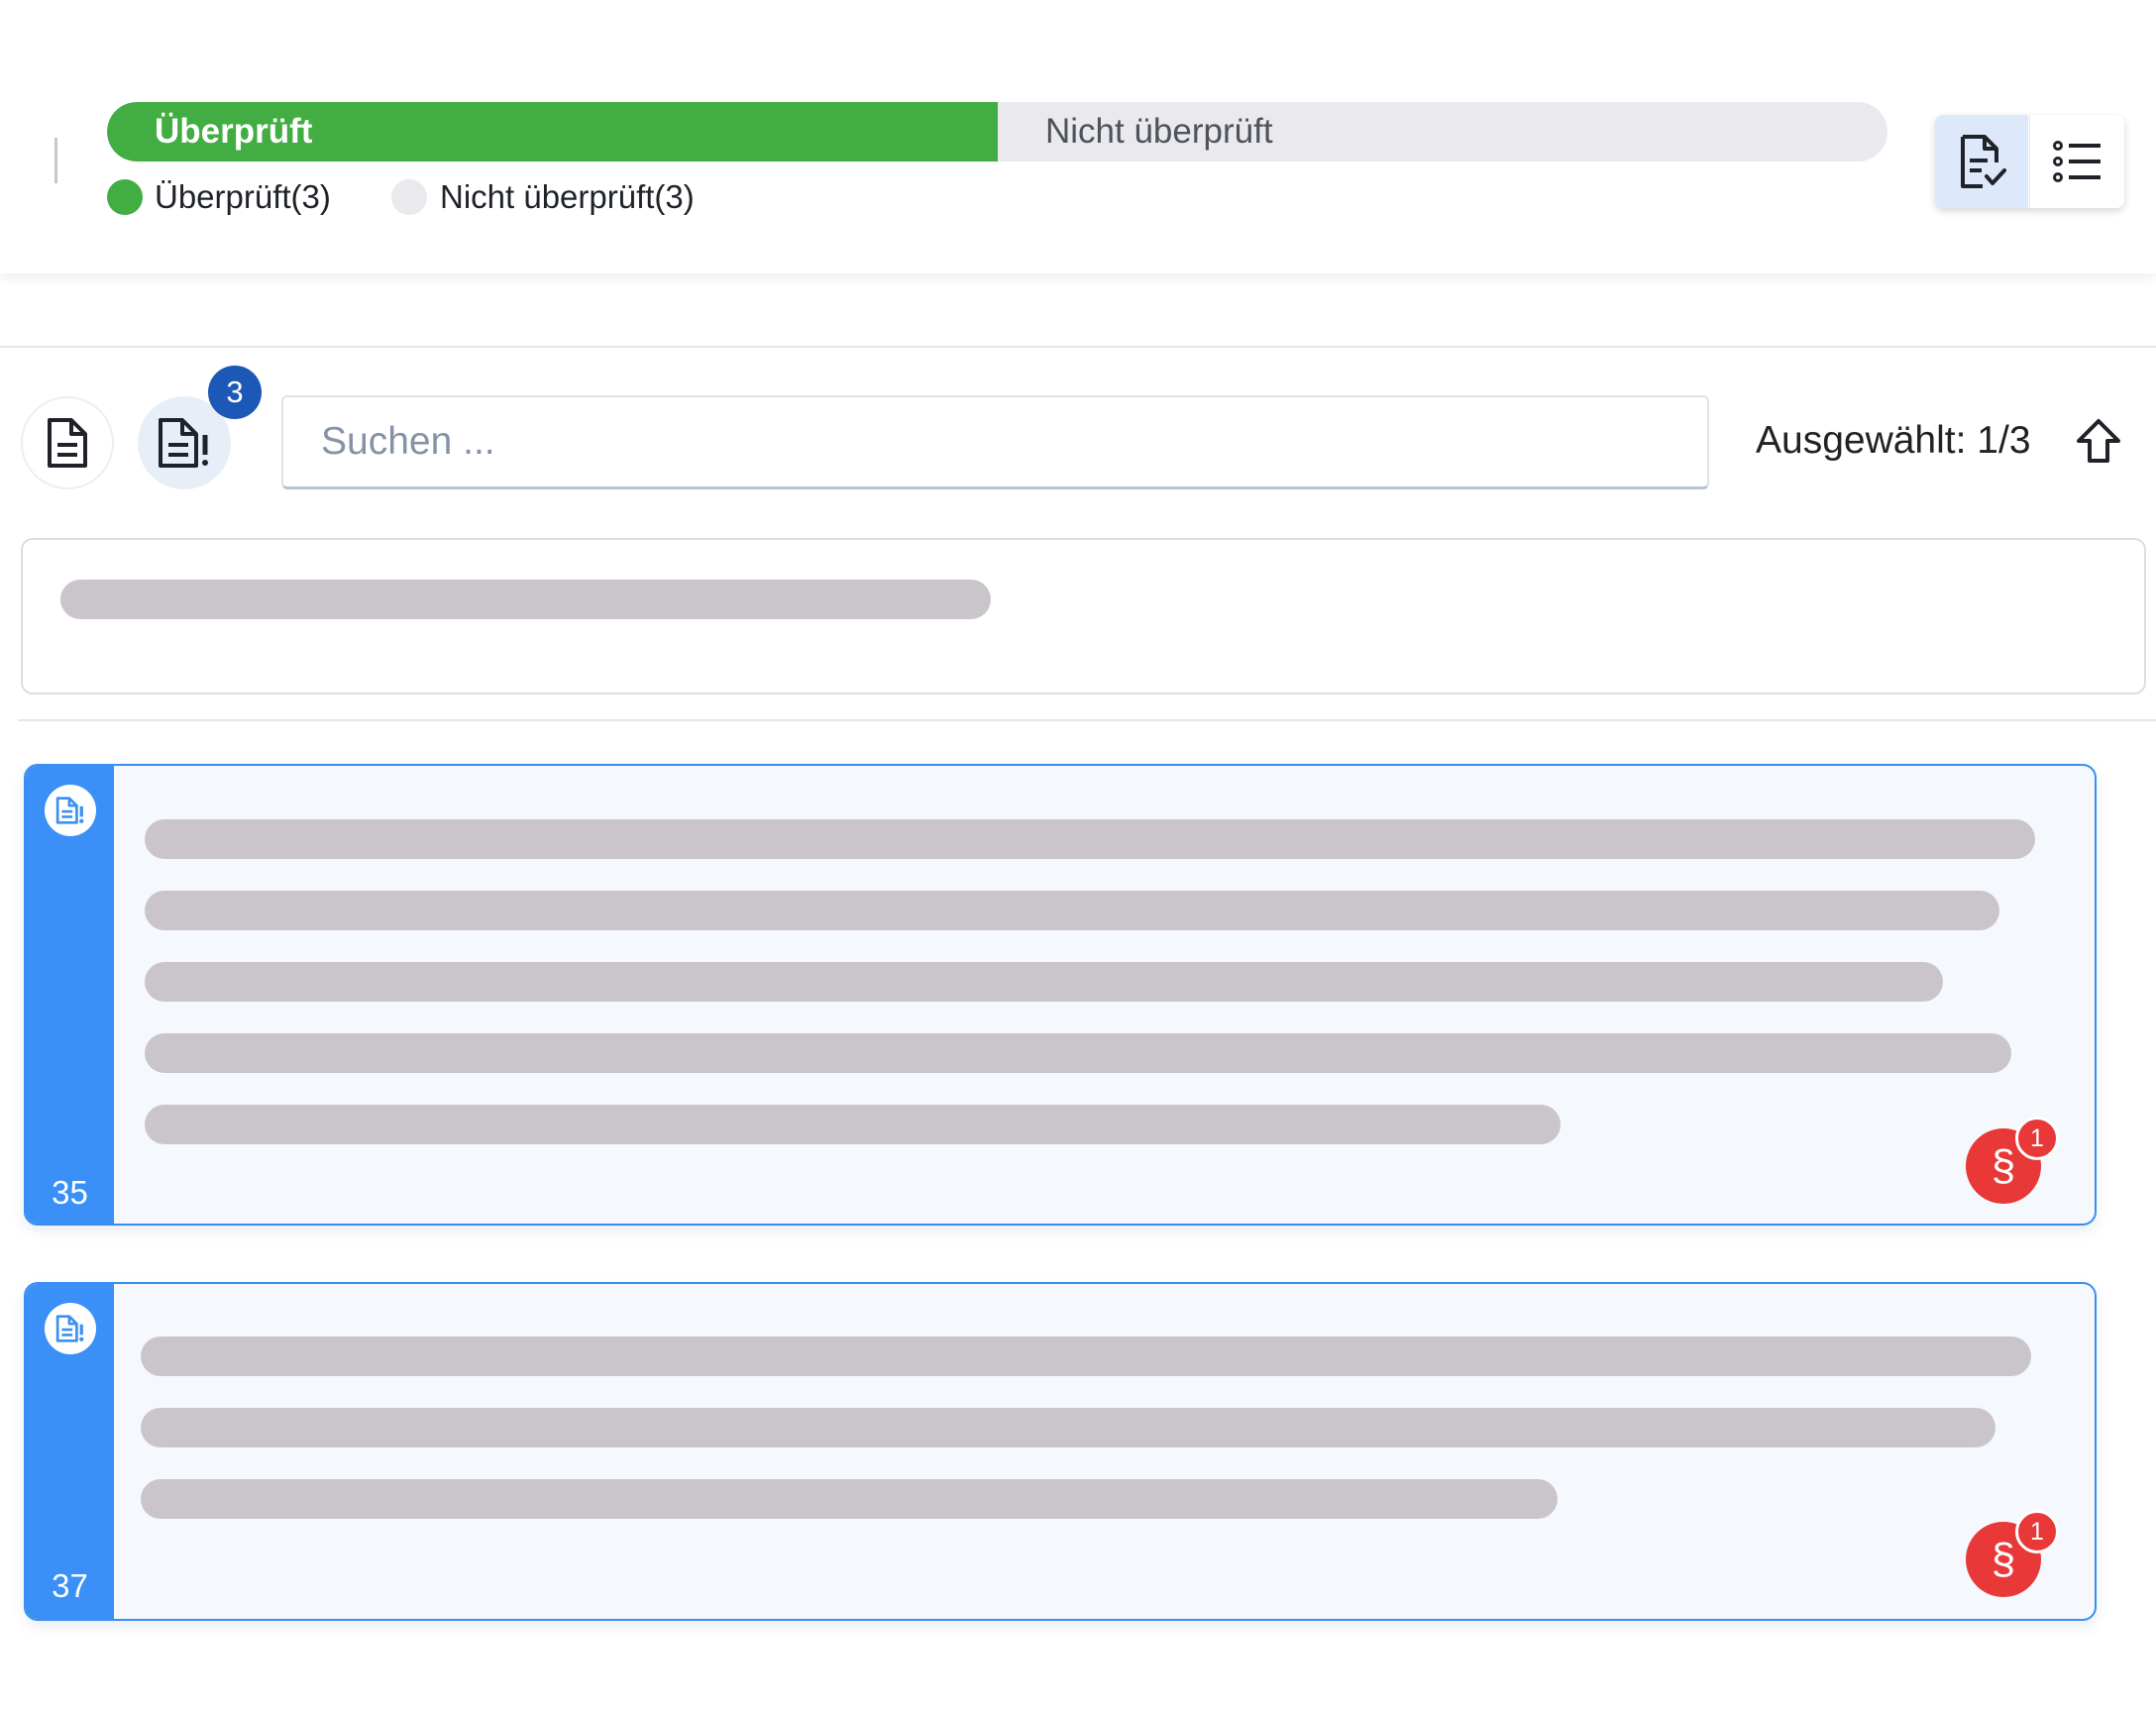  I want to click on section-divider, so click(1078, 347).